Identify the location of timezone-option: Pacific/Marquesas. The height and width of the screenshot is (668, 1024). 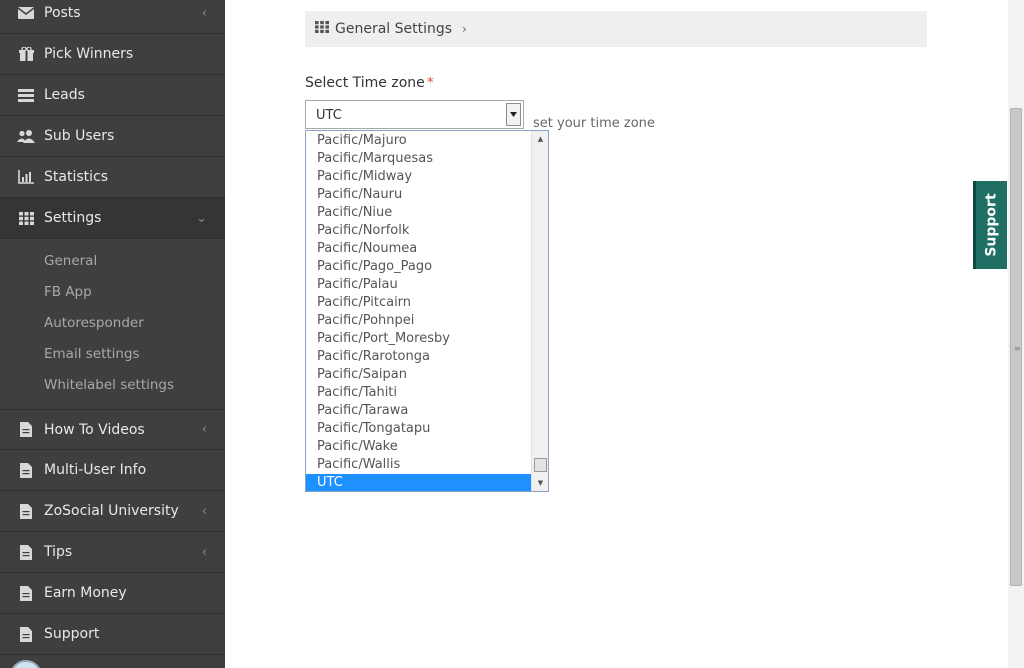
(418, 159).